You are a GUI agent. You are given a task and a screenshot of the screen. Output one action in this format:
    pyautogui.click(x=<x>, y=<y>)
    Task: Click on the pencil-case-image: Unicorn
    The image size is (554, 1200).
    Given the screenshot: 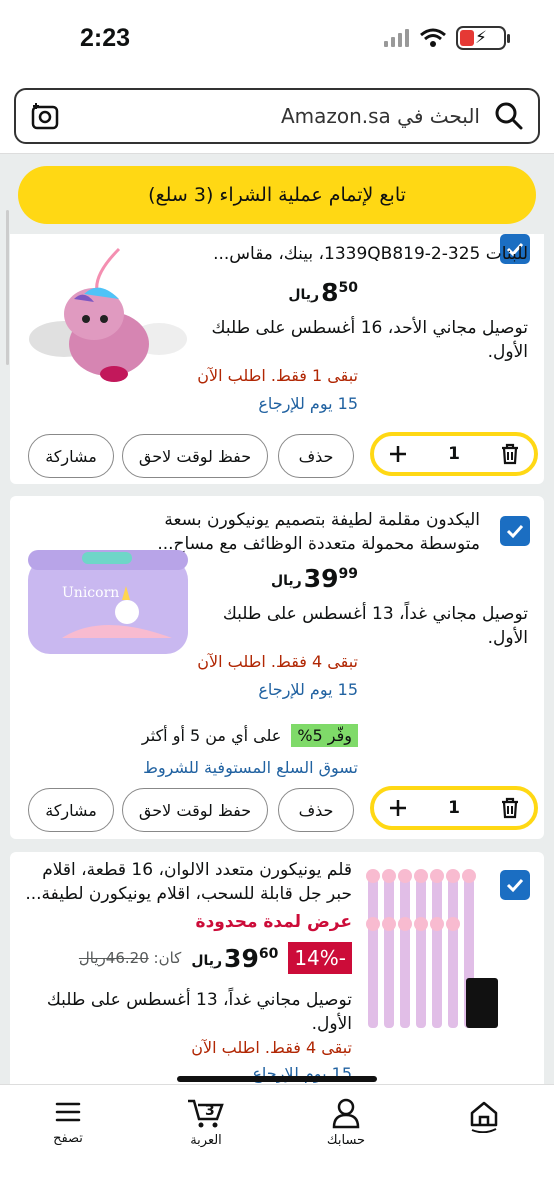 What is the action you would take?
    pyautogui.click(x=108, y=601)
    